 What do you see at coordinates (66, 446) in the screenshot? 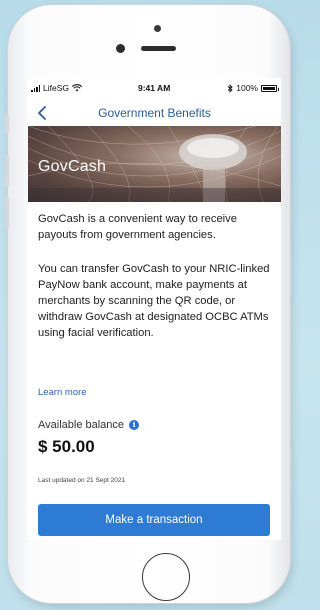
I see `balance-value: $ 50.00` at bounding box center [66, 446].